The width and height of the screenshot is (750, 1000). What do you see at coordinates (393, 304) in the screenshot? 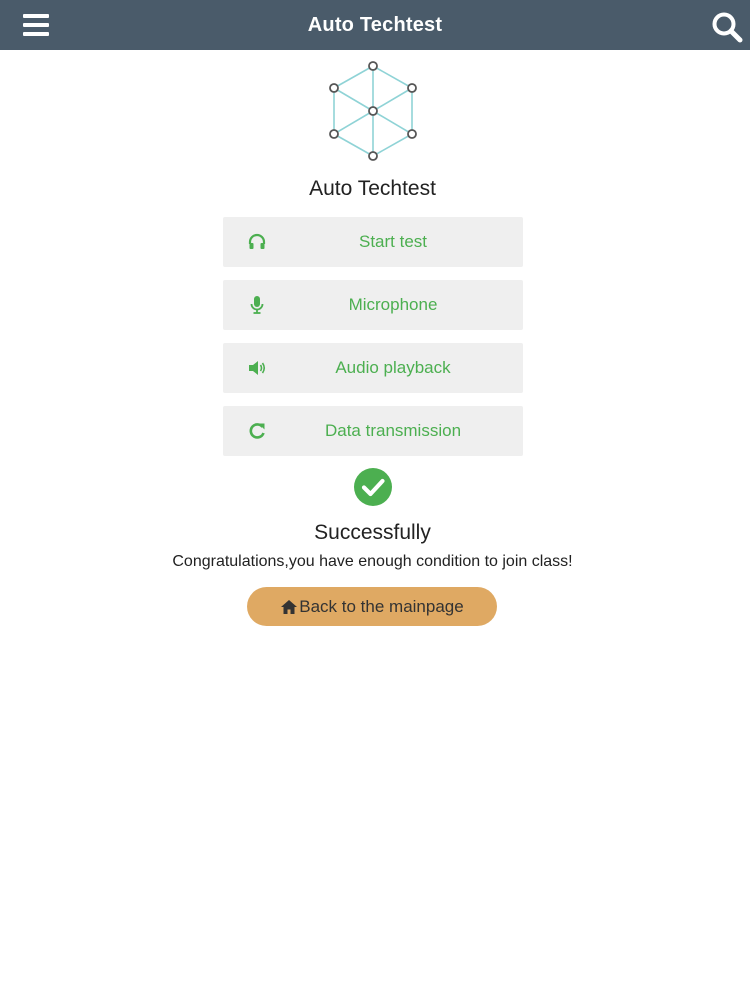
I see `microphone-label: Microphone` at bounding box center [393, 304].